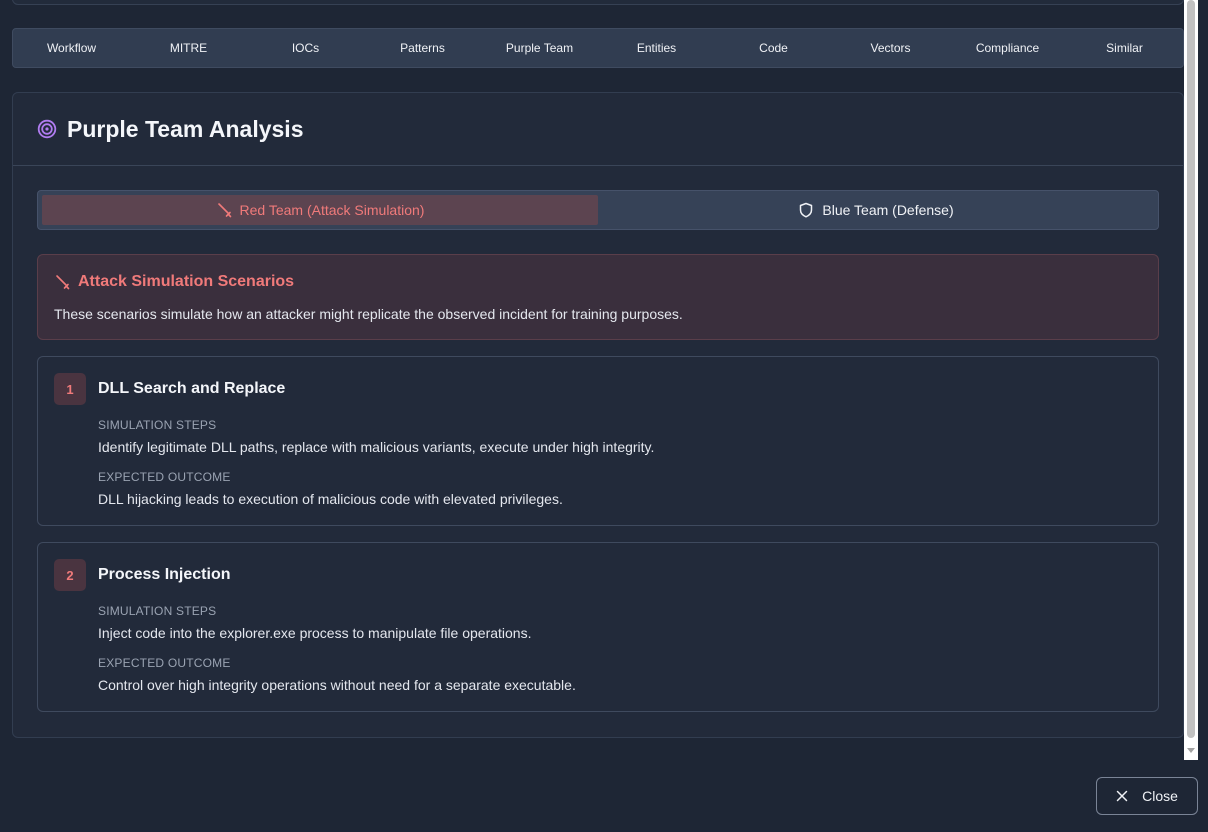 The image size is (1208, 832). Describe the element at coordinates (422, 48) in the screenshot. I see `tab-patterns: Patterns` at that location.